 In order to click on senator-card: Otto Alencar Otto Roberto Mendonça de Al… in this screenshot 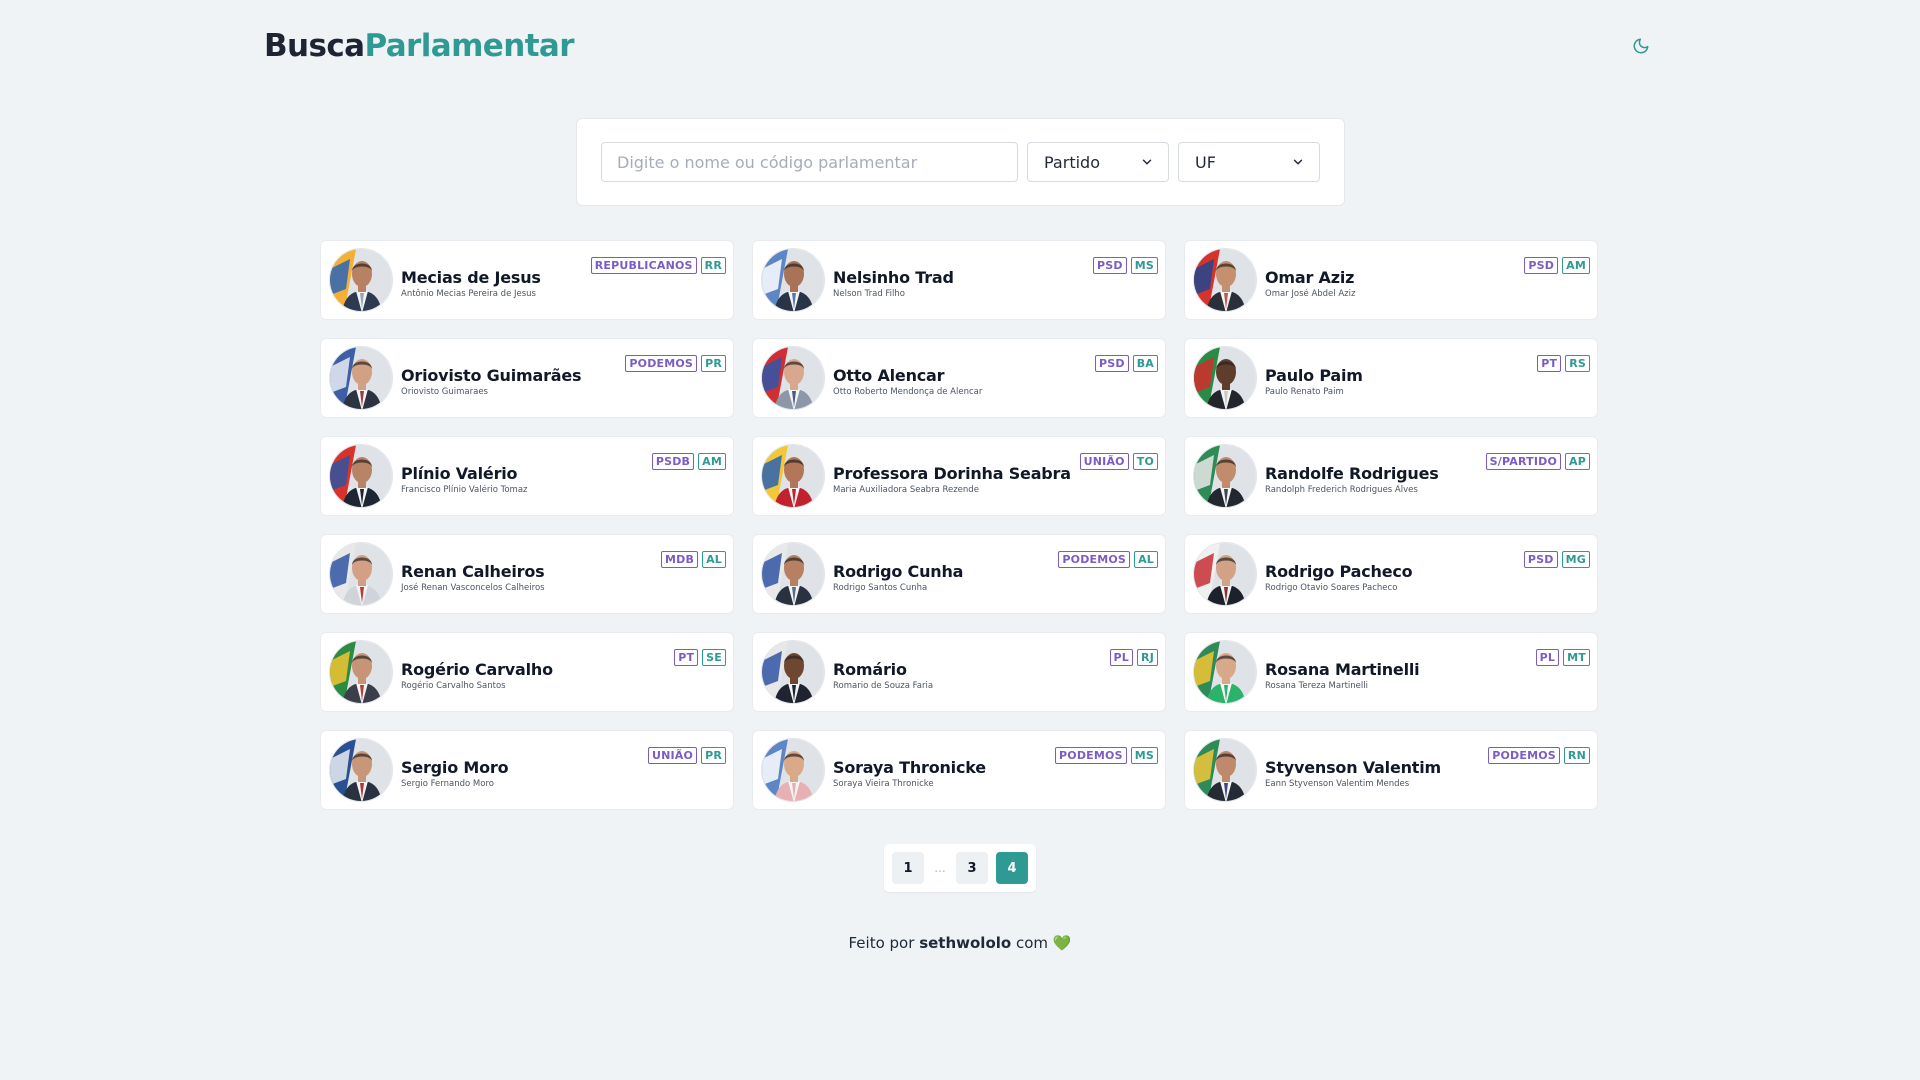, I will do `click(959, 378)`.